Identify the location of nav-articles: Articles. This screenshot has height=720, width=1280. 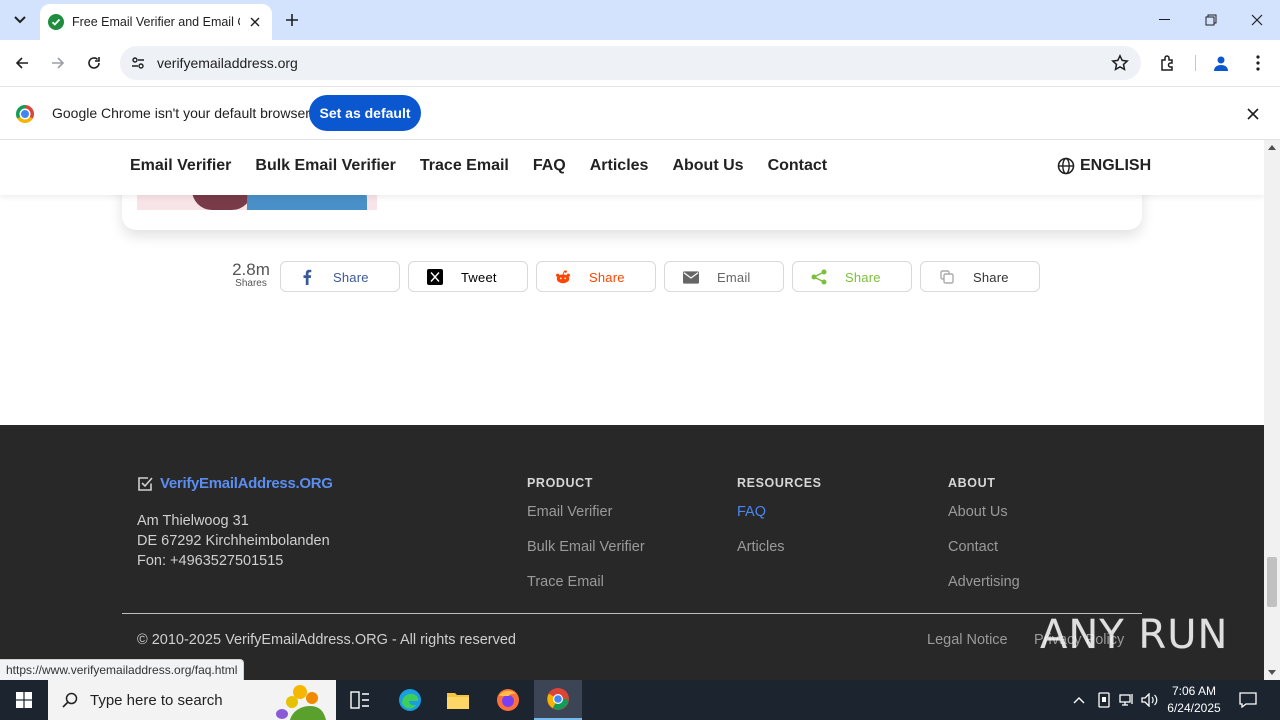
(619, 166).